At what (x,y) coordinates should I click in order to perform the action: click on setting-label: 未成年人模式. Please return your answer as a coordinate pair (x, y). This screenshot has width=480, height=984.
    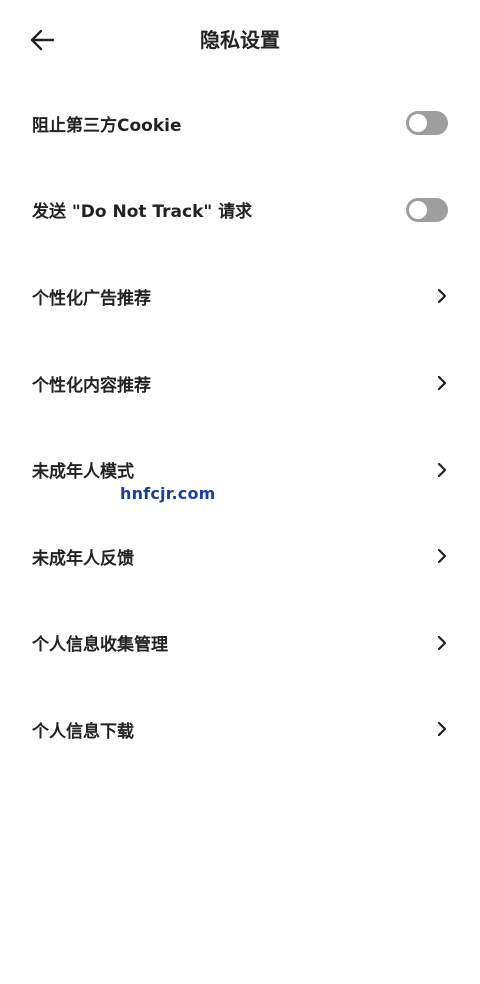
    Looking at the image, I should click on (83, 472).